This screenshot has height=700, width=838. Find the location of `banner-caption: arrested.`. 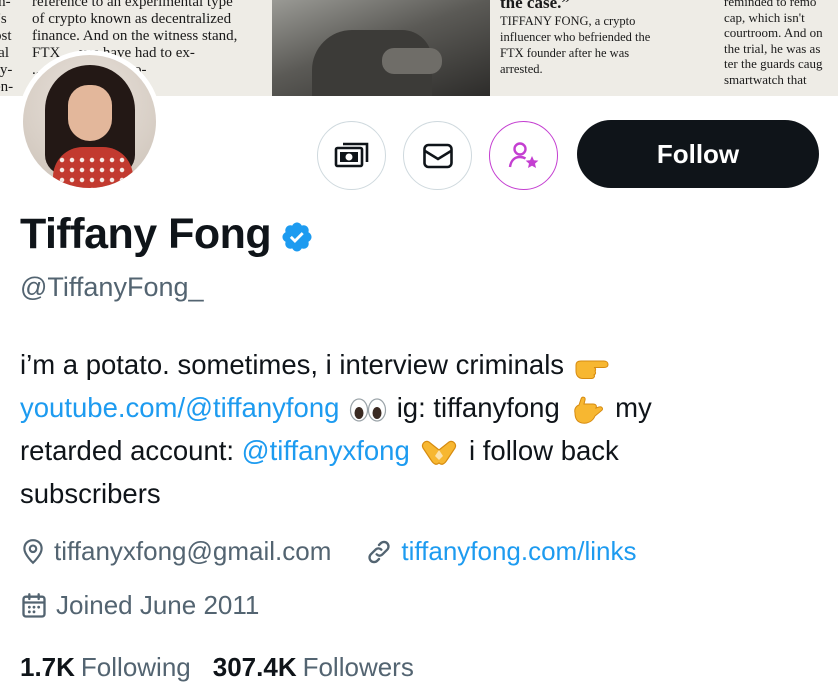

banner-caption: arrested. is located at coordinates (521, 69).